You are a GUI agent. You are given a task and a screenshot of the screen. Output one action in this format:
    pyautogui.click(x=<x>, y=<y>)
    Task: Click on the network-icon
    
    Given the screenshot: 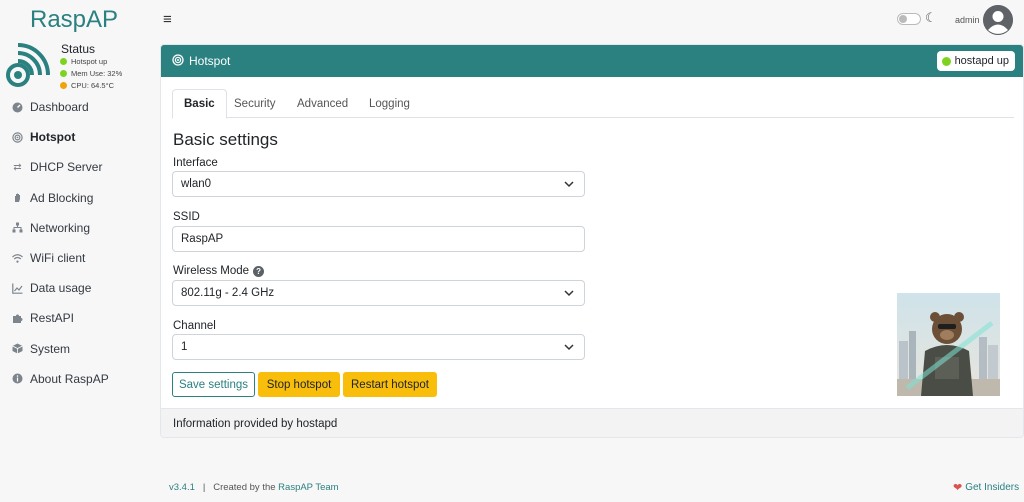 What is the action you would take?
    pyautogui.click(x=17, y=227)
    